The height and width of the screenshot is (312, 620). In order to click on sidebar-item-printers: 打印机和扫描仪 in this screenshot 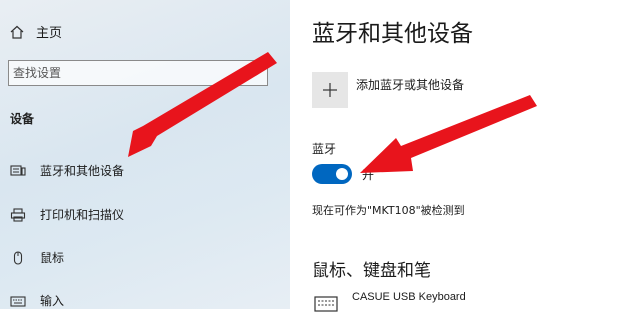, I will do `click(67, 214)`.